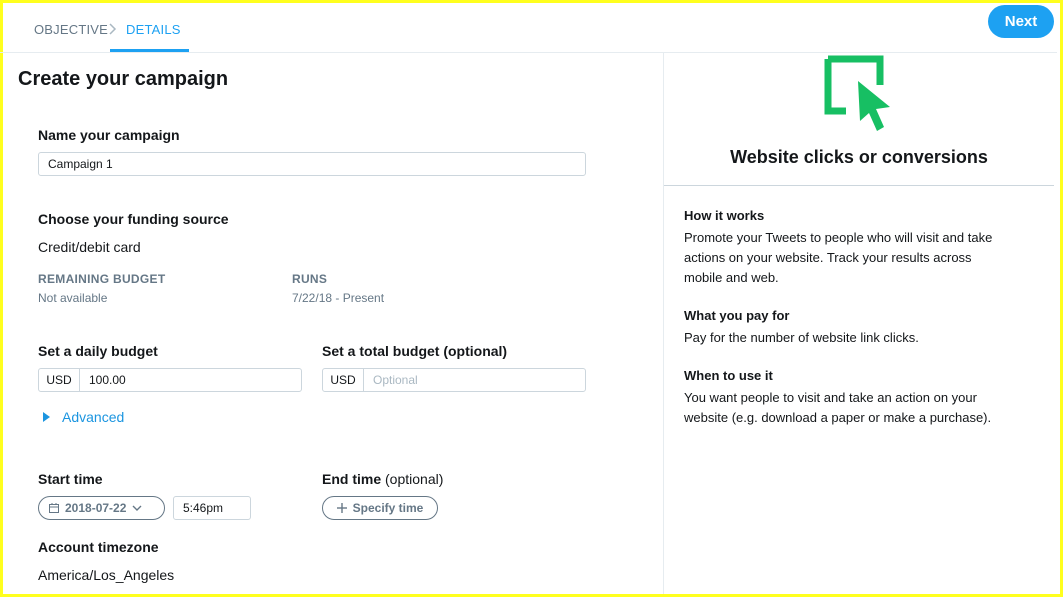  Describe the element at coordinates (212, 508) in the screenshot. I see `start-time-input: 5:46pm` at that location.